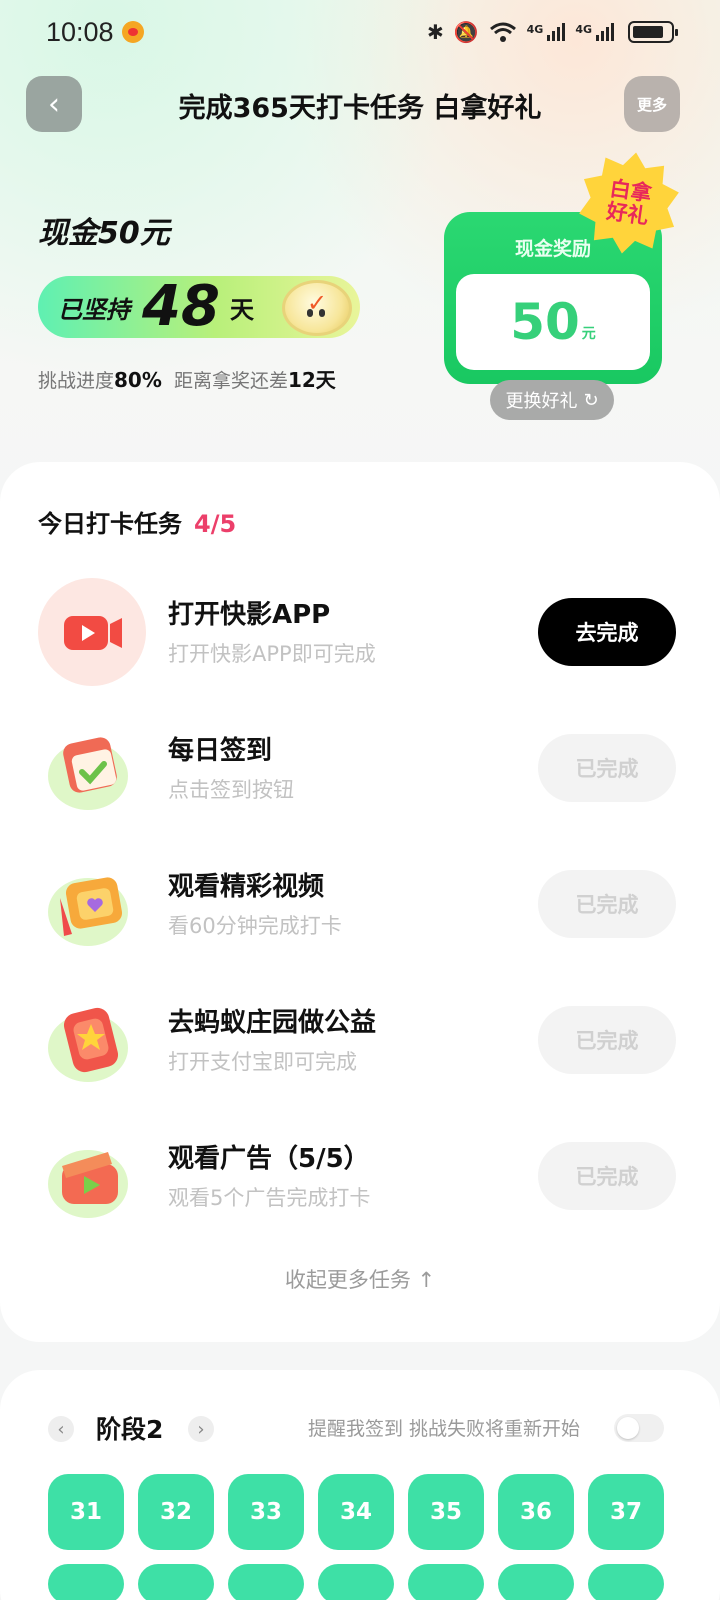 This screenshot has height=1600, width=720. Describe the element at coordinates (230, 381) in the screenshot. I see `remaining-label: 距离拿奖还差` at that location.